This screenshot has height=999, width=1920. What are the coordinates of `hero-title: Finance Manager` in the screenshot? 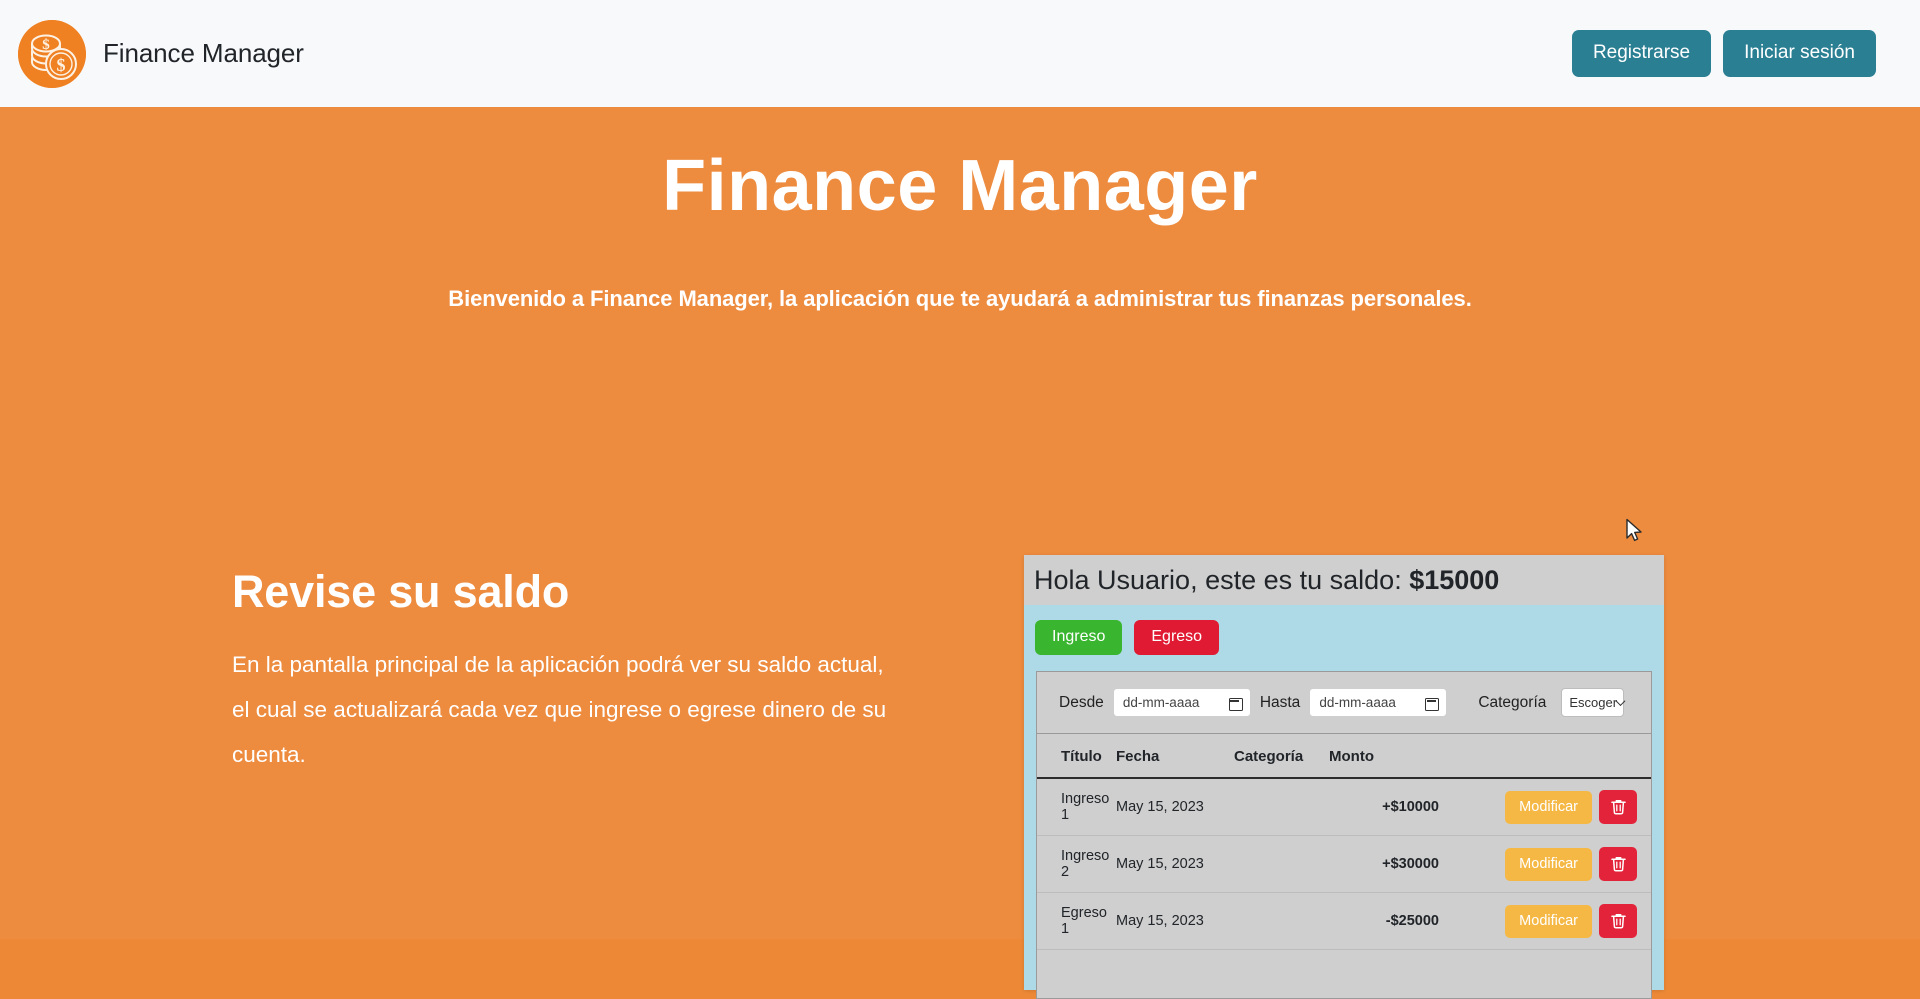 It's located at (960, 186).